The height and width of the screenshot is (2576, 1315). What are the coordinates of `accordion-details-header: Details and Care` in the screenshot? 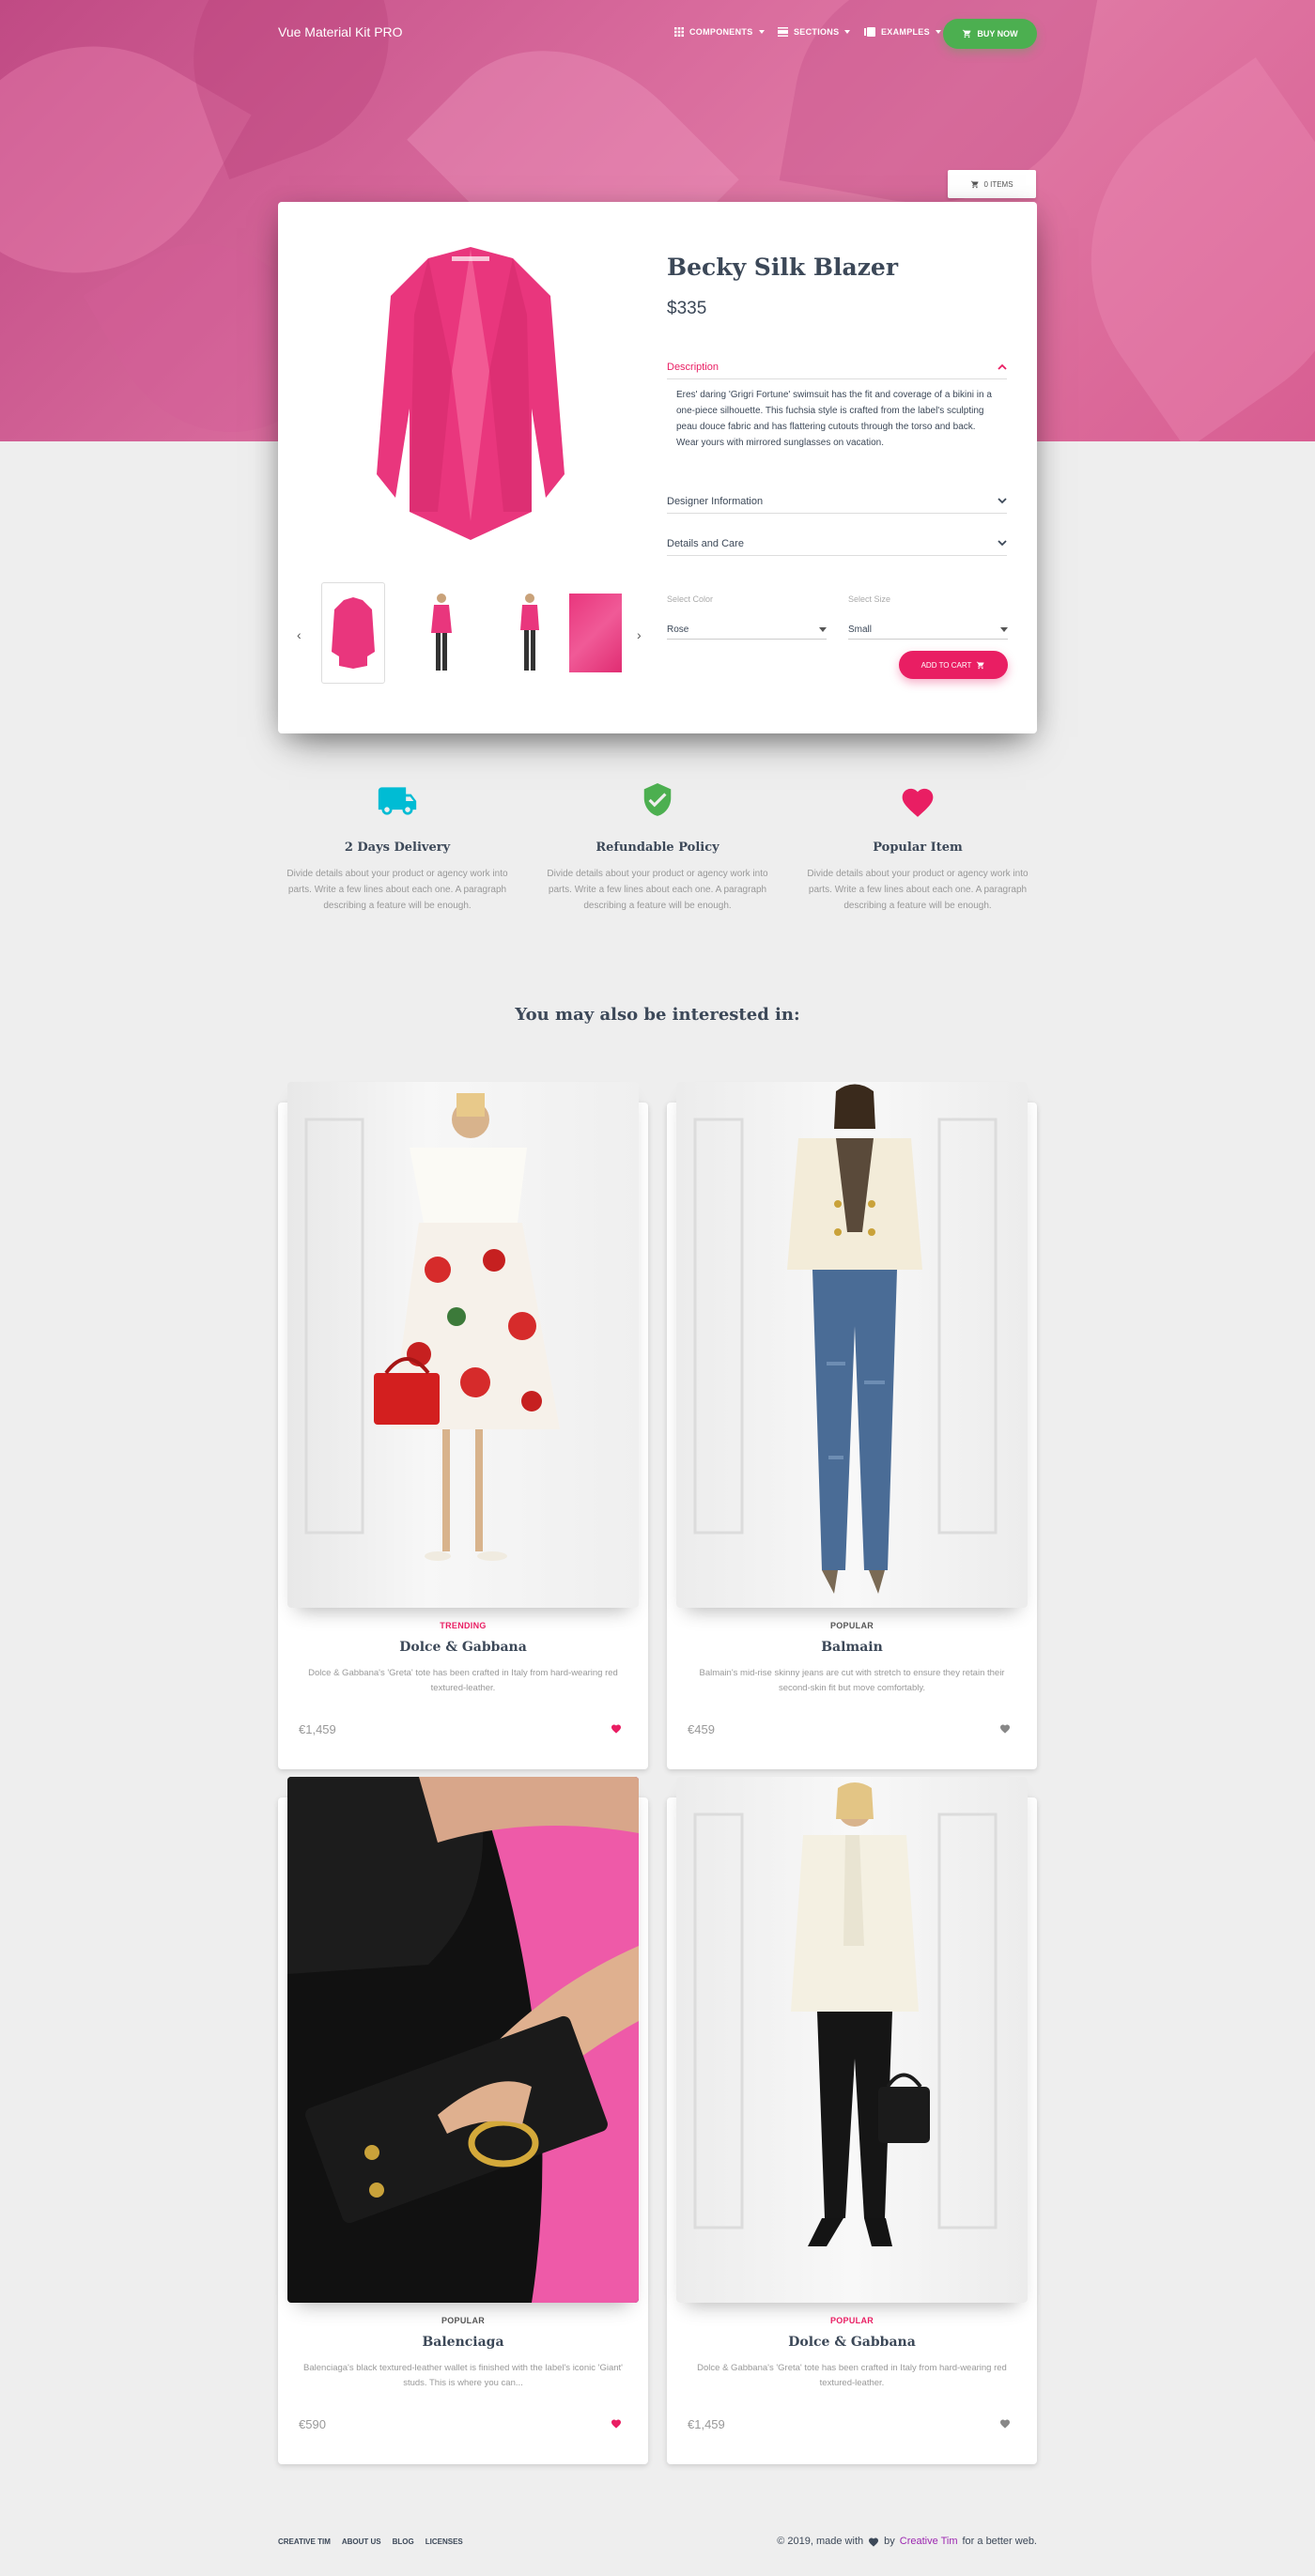 It's located at (837, 544).